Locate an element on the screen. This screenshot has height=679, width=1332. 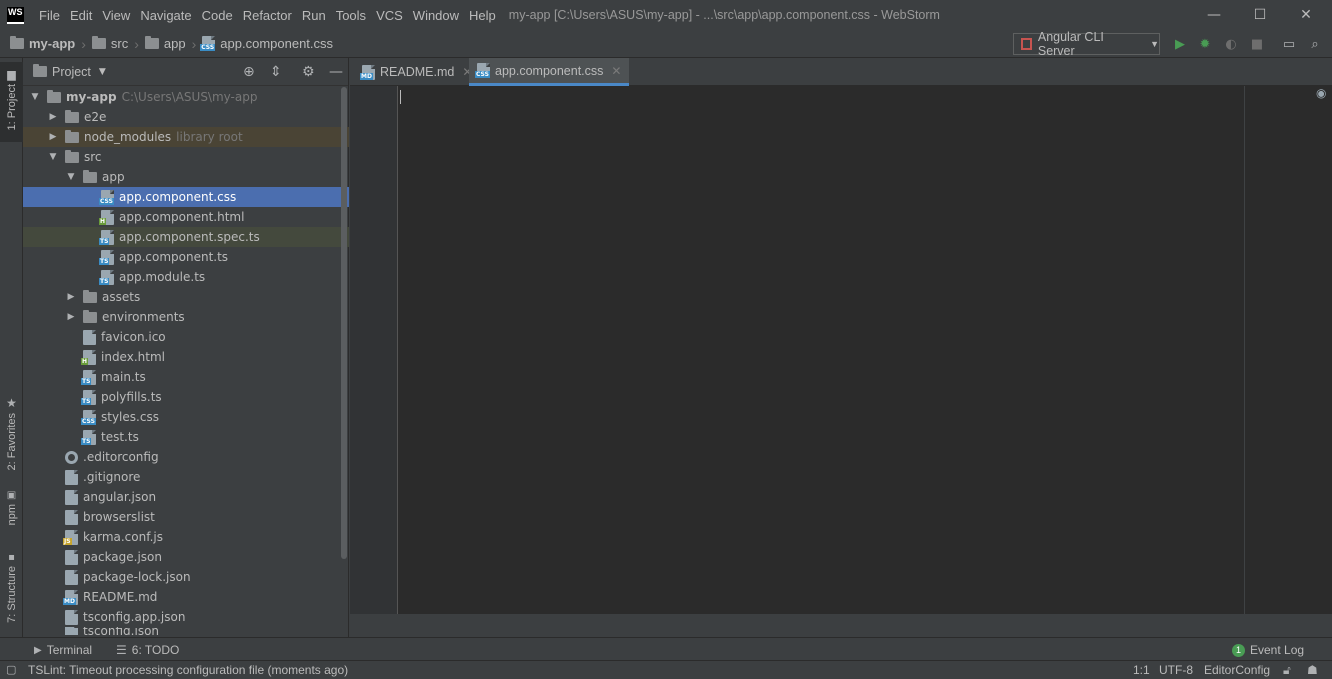
css-file-icon: CSS is located at coordinates (208, 43).